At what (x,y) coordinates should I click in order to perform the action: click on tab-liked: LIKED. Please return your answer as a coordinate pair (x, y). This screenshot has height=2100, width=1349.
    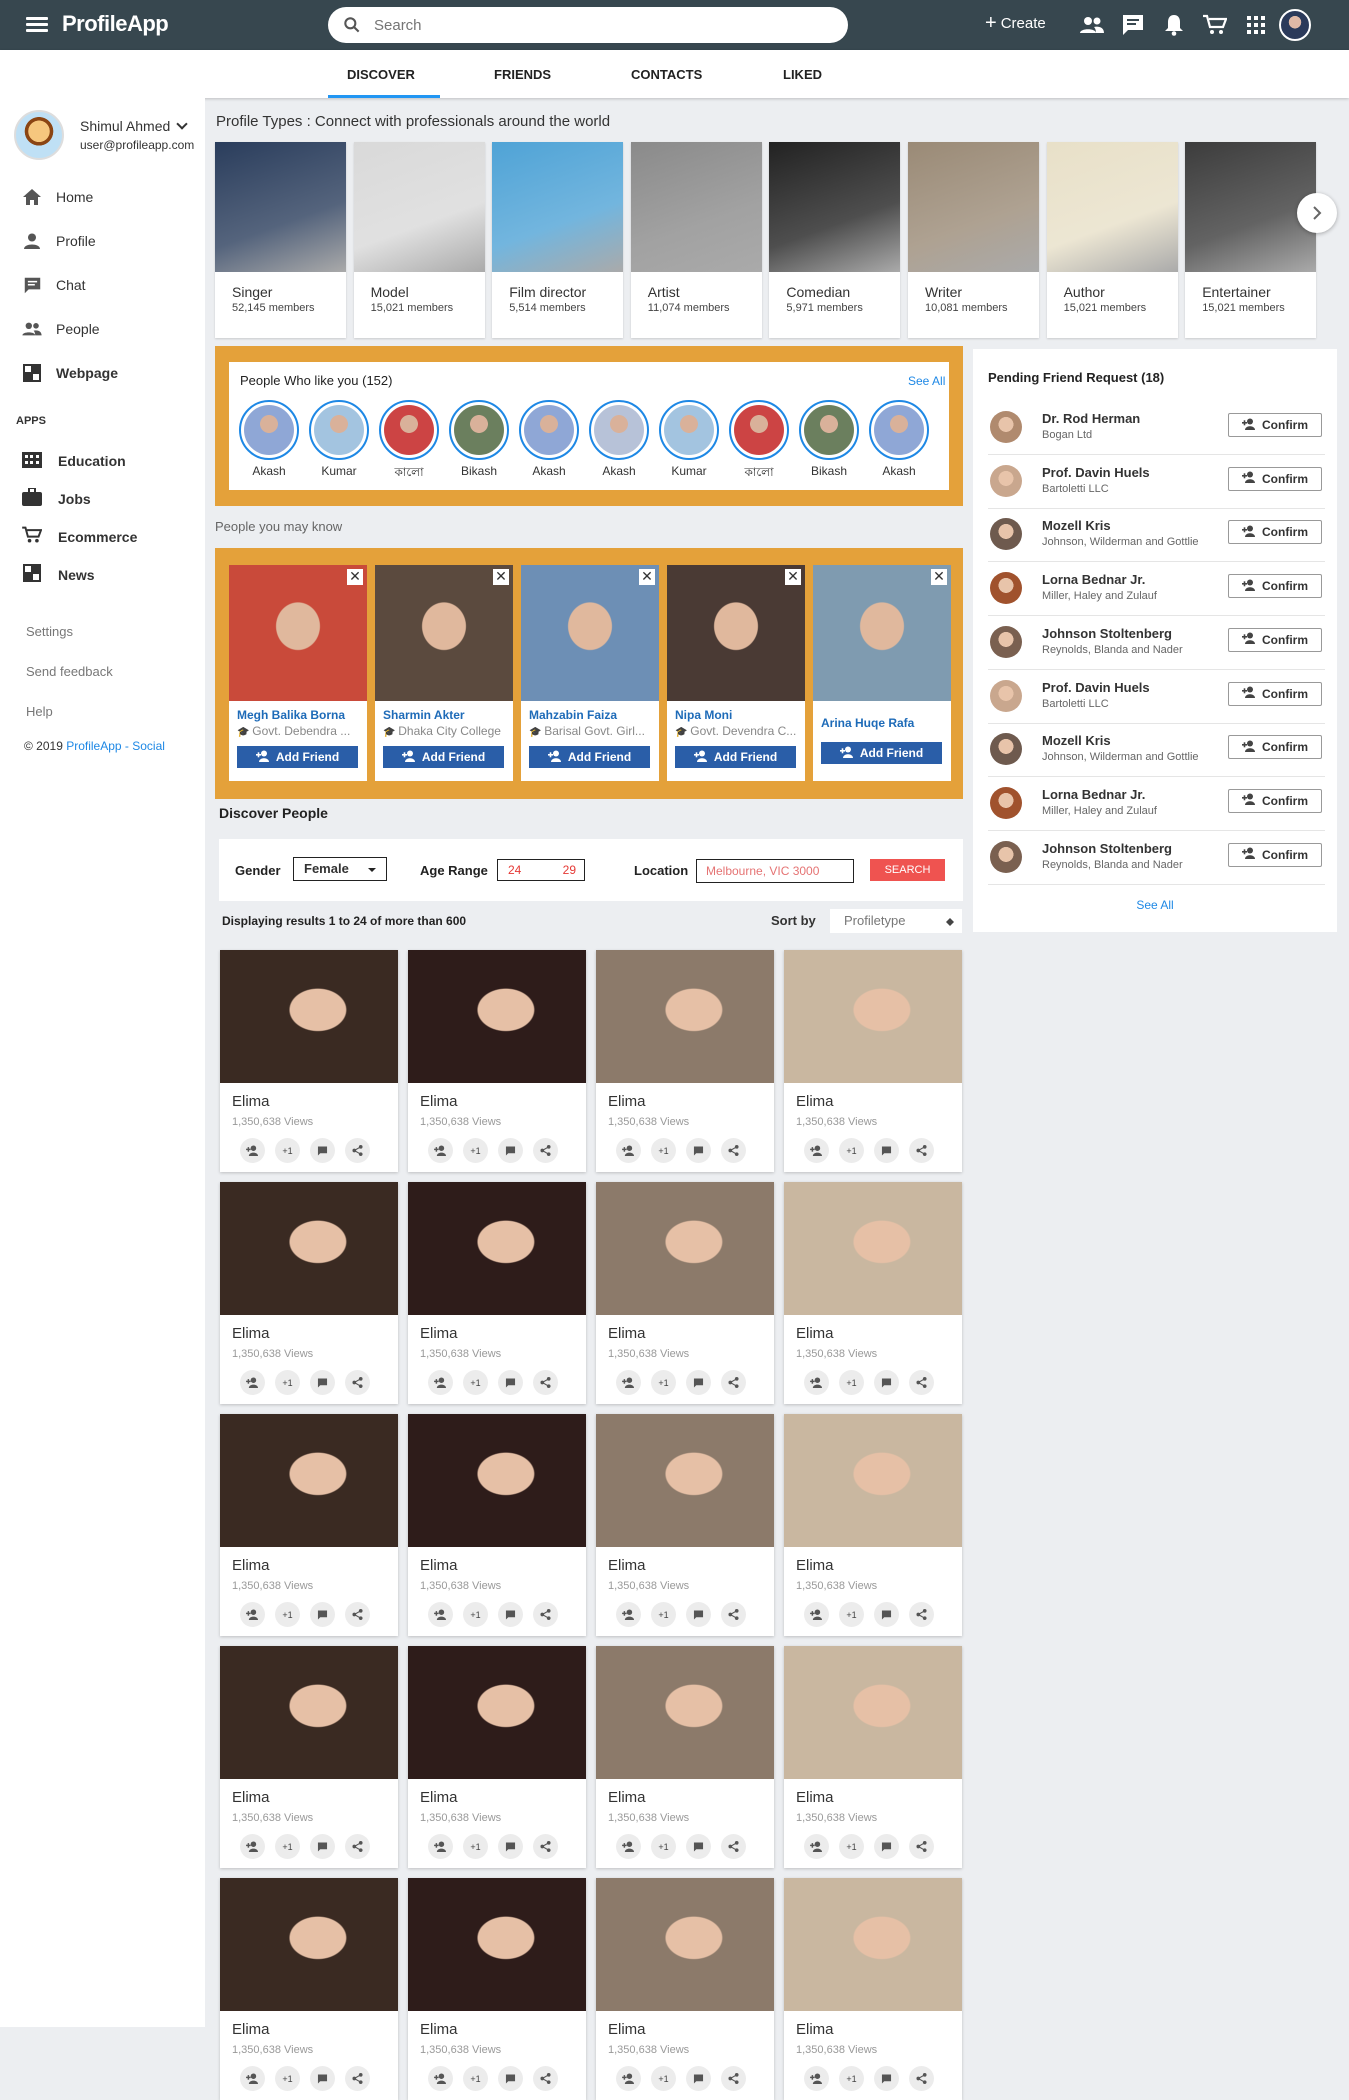
    Looking at the image, I should click on (802, 74).